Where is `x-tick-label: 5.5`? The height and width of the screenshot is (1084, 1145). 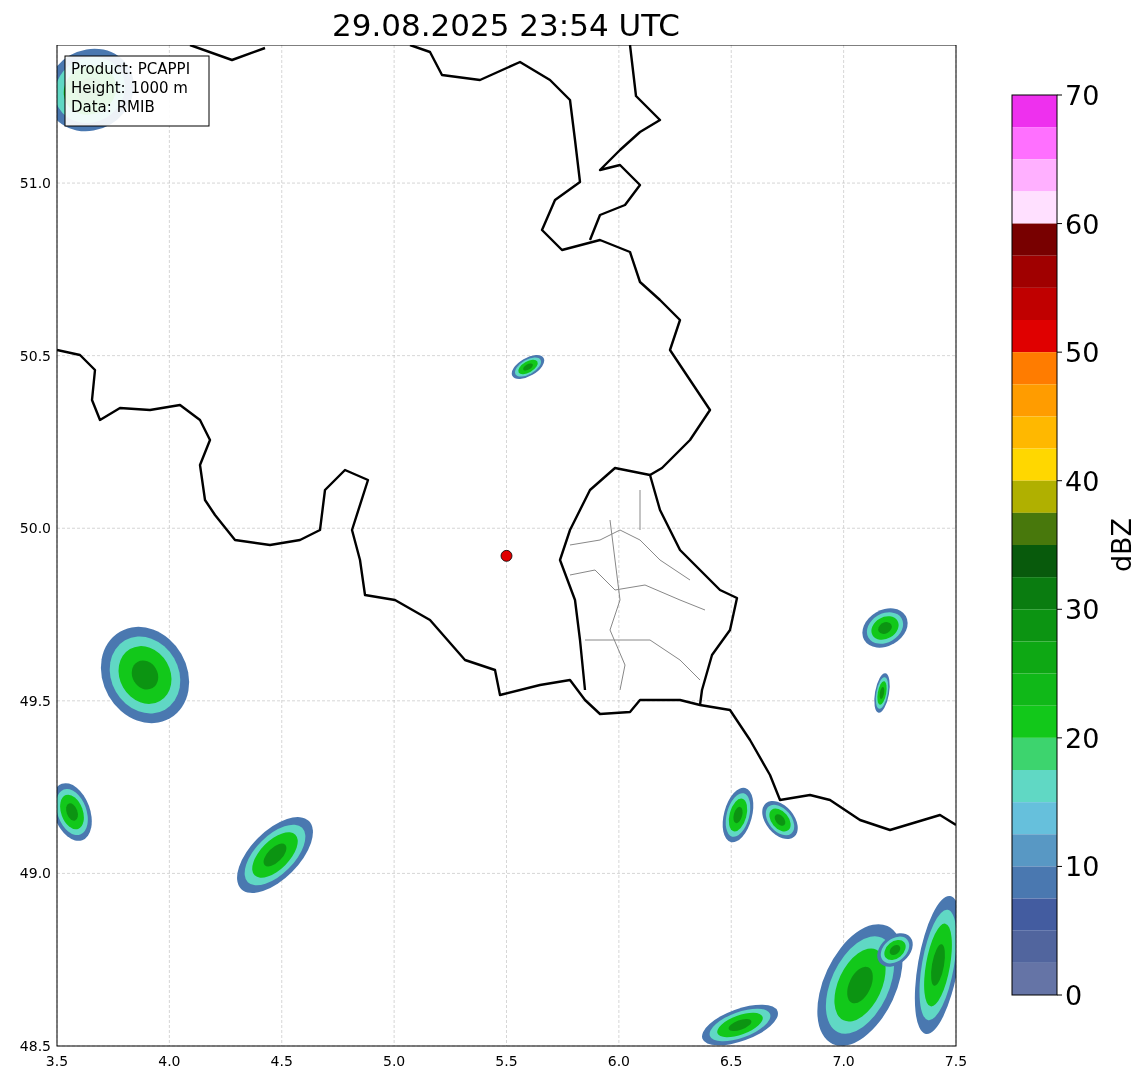
x-tick-label: 5.5 is located at coordinates (506, 1061).